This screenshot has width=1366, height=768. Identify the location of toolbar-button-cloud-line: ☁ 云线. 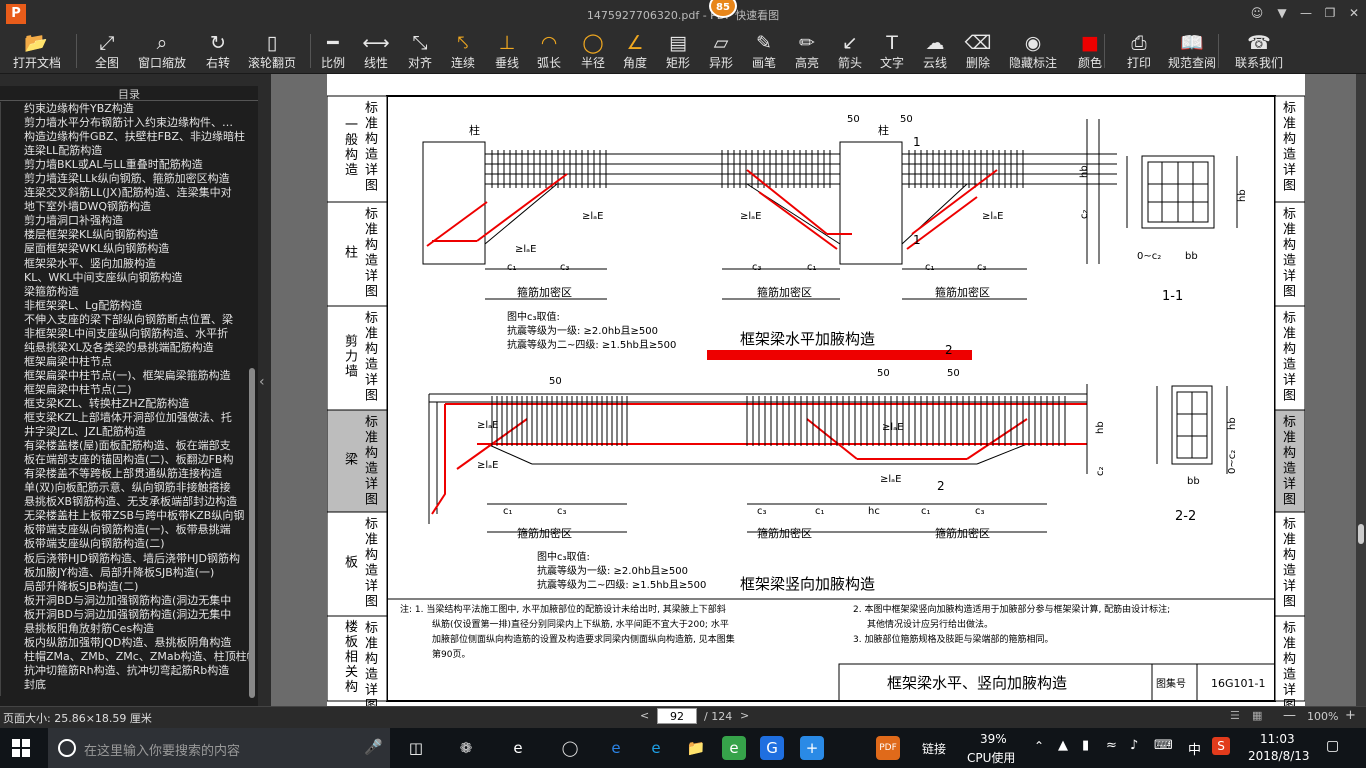
(935, 51).